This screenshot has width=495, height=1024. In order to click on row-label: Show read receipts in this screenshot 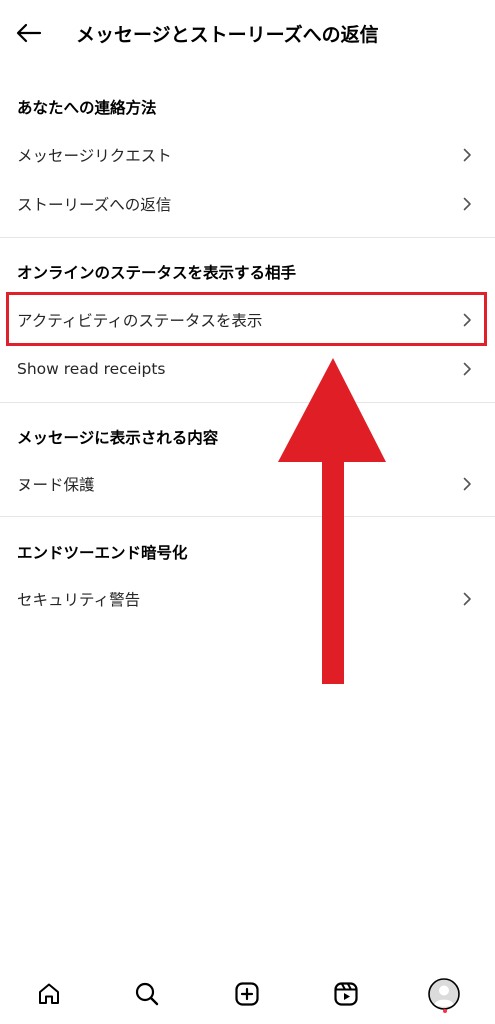, I will do `click(91, 369)`.